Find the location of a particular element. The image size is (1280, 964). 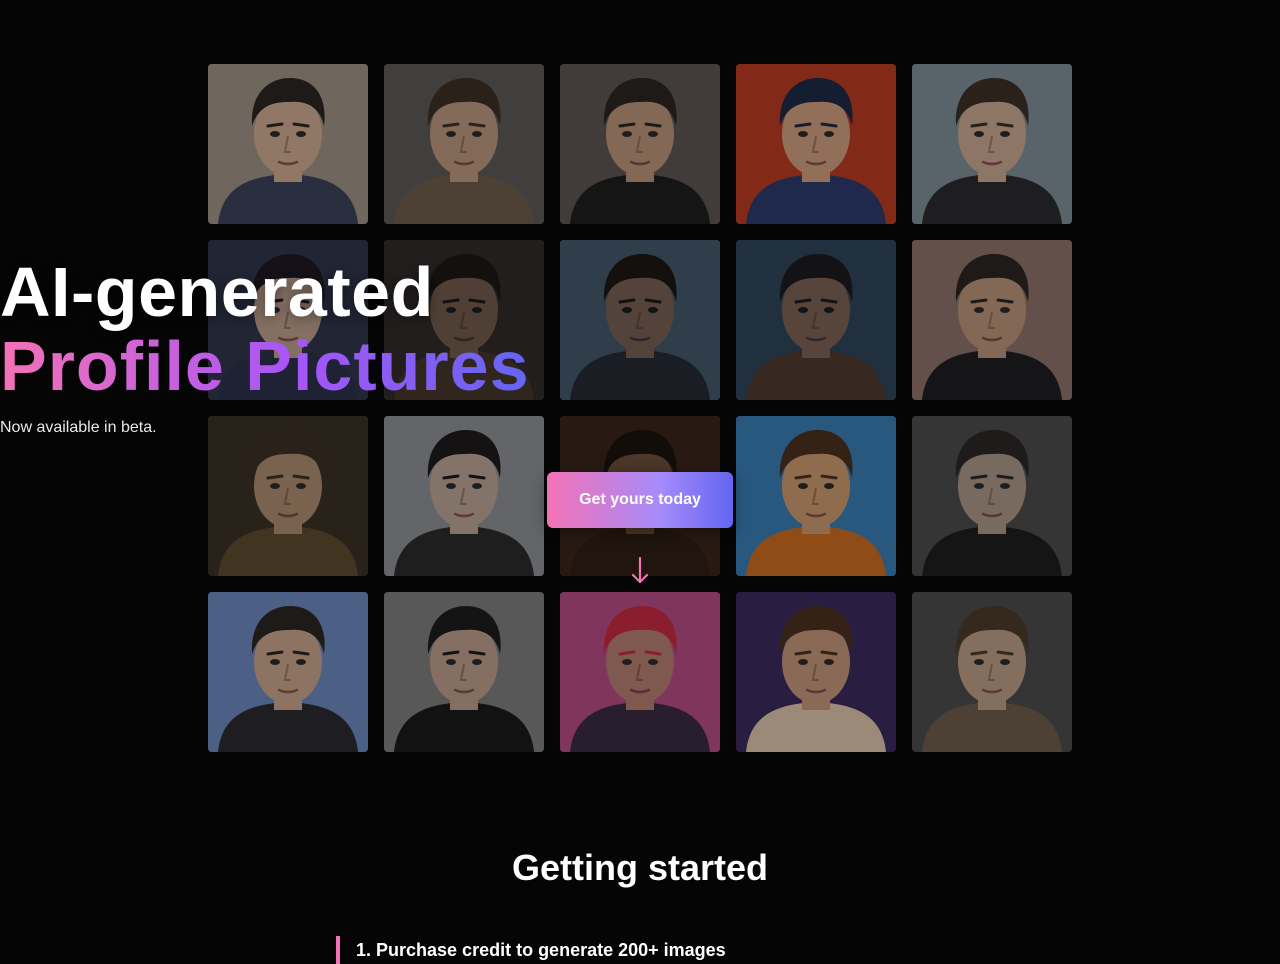

get-yours-today-button: Get yours today is located at coordinates (640, 500).